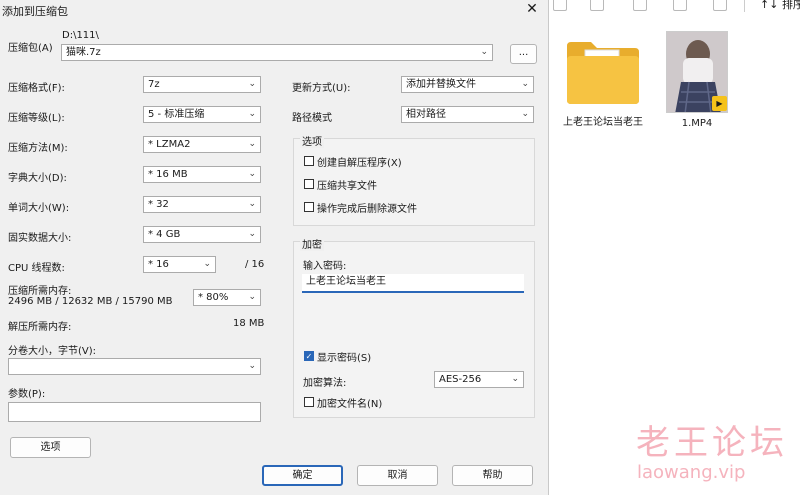  What do you see at coordinates (40, 327) in the screenshot?
I see `mem-decomp-label: 解压所需内存:` at bounding box center [40, 327].